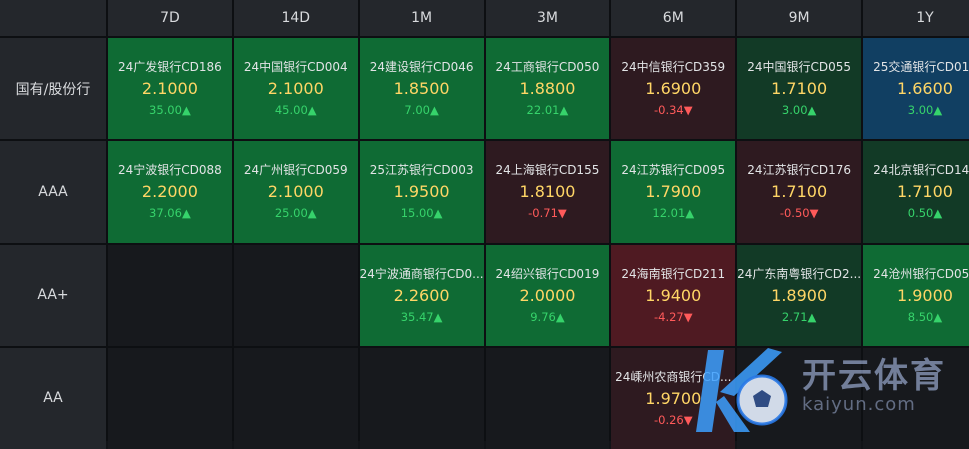 This screenshot has height=449, width=969. What do you see at coordinates (668, 110) in the screenshot?
I see `change-amount: -0.34` at bounding box center [668, 110].